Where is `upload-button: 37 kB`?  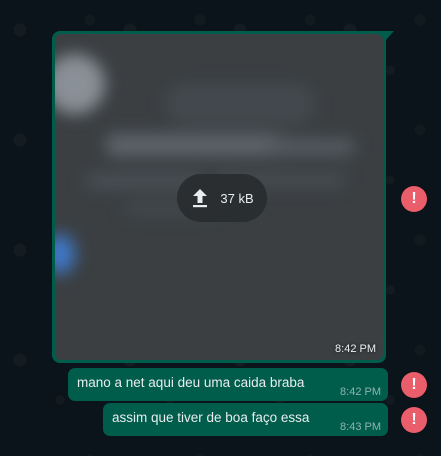 upload-button: 37 kB is located at coordinates (222, 198).